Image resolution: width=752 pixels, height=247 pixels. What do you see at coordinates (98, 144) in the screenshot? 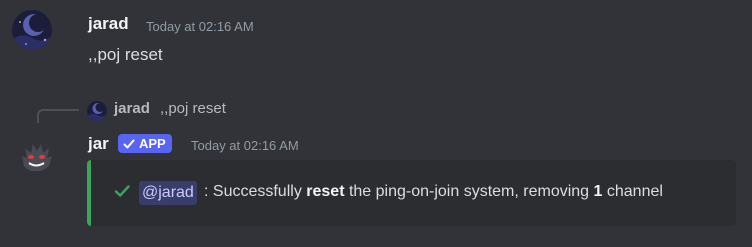
I see `author-name: jar` at bounding box center [98, 144].